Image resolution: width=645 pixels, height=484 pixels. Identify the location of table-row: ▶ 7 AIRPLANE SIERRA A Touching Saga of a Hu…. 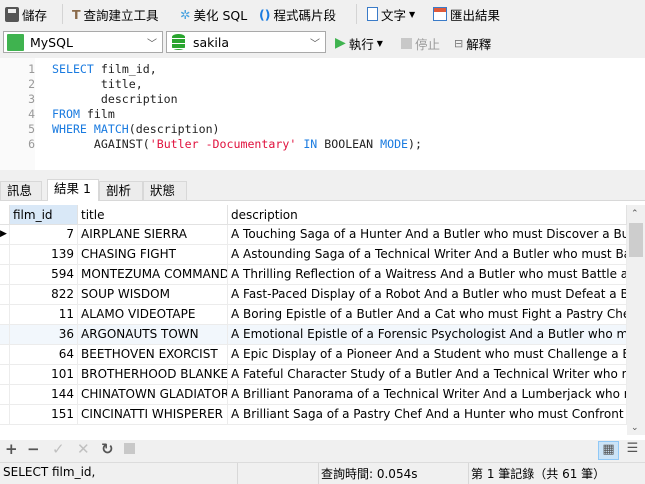
(313, 235).